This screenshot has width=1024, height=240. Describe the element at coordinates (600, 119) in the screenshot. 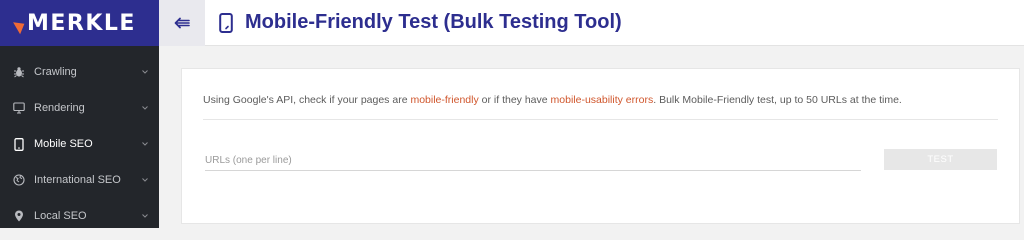

I see `divider` at that location.